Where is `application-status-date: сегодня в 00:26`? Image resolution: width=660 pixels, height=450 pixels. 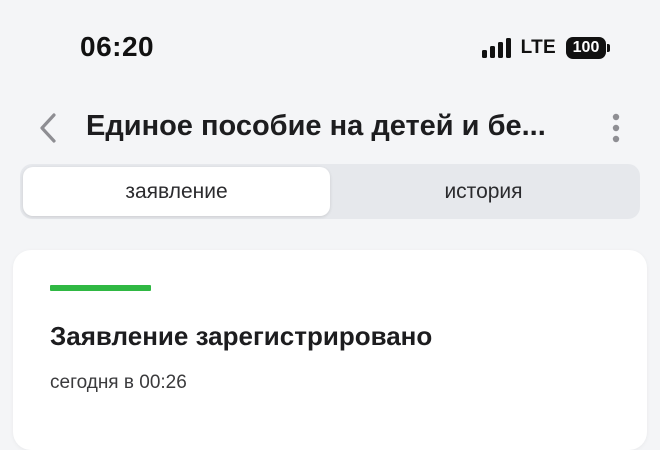 application-status-date: сегодня в 00:26 is located at coordinates (118, 382).